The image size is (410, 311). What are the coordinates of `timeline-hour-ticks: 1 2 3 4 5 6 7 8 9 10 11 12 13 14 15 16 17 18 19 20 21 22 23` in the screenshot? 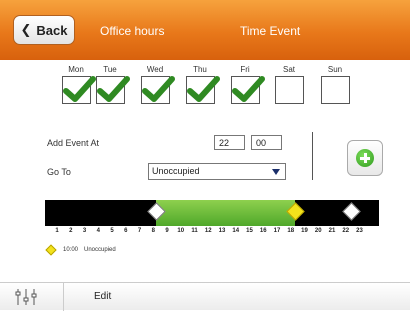 It's located at (212, 234).